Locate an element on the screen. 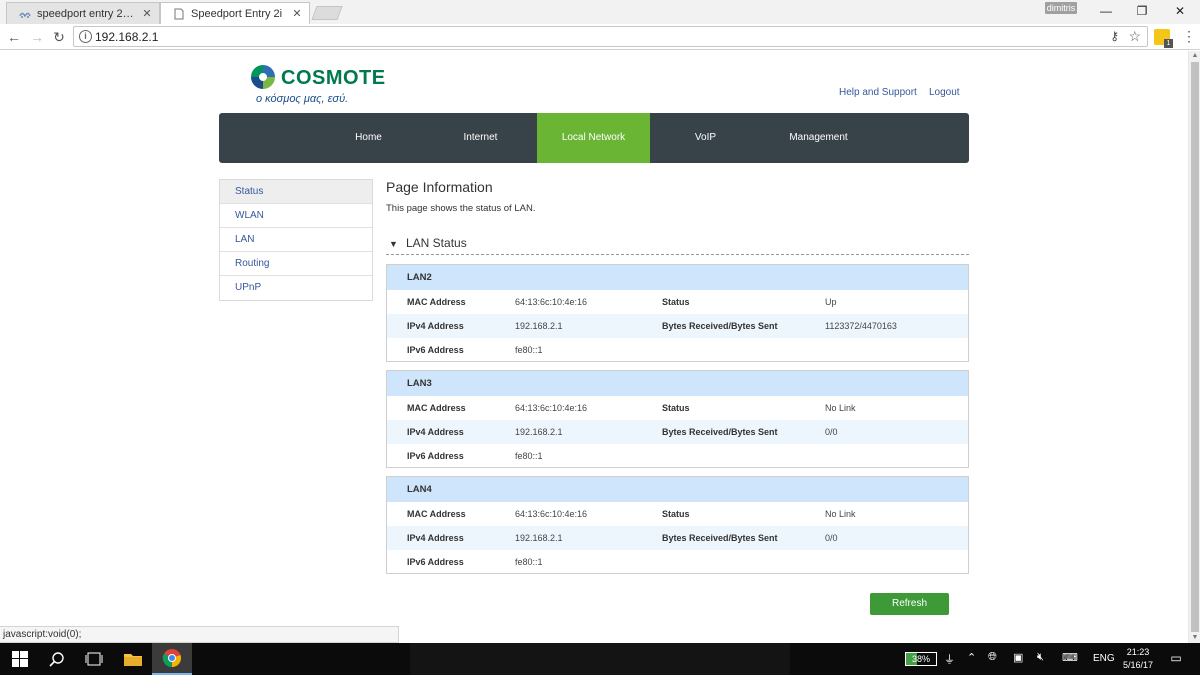 Image resolution: width=1200 pixels, height=675 pixels. profile-button: dimitris is located at coordinates (1061, 8).